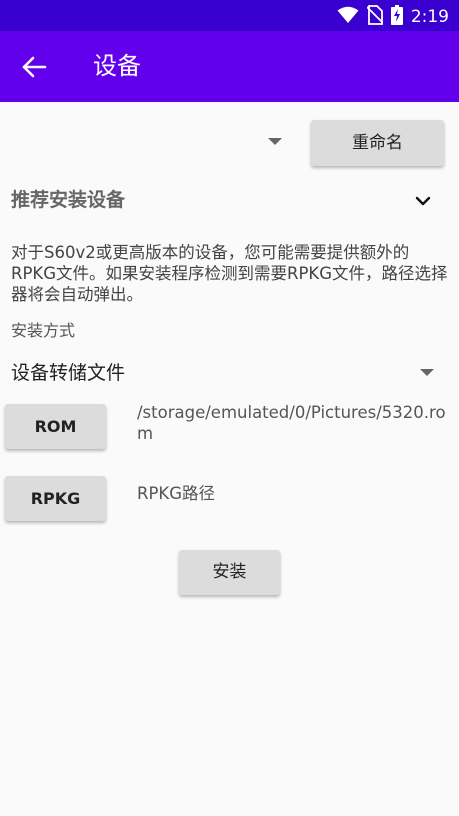  What do you see at coordinates (429, 17) in the screenshot?
I see `status-time: 2:19` at bounding box center [429, 17].